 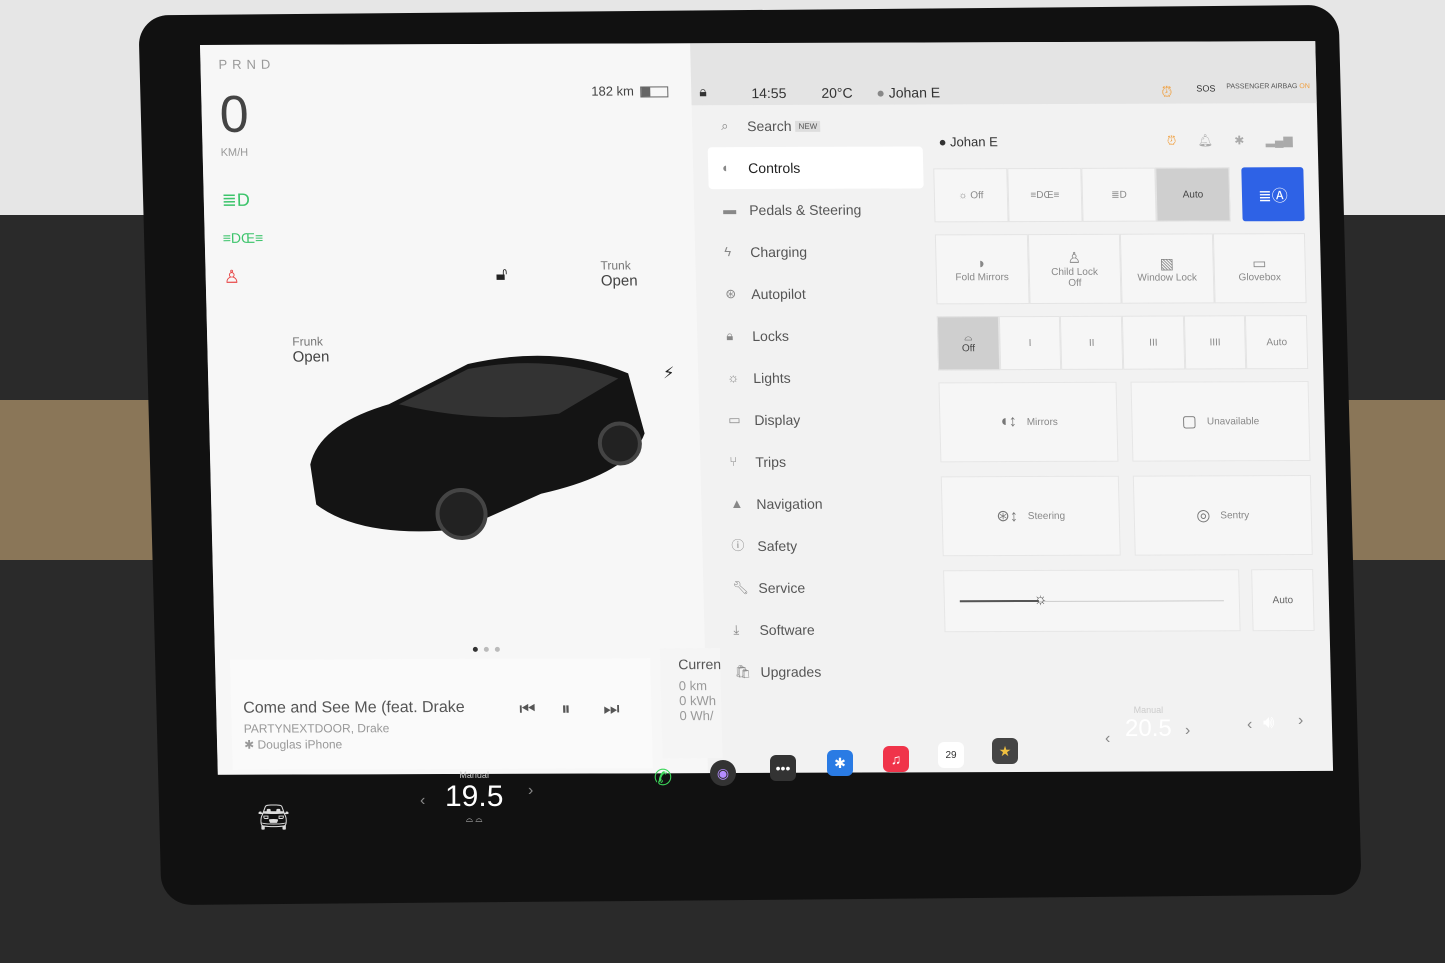 I want to click on parking-lights-icon: ≡DŒ≡, so click(x=1045, y=195).